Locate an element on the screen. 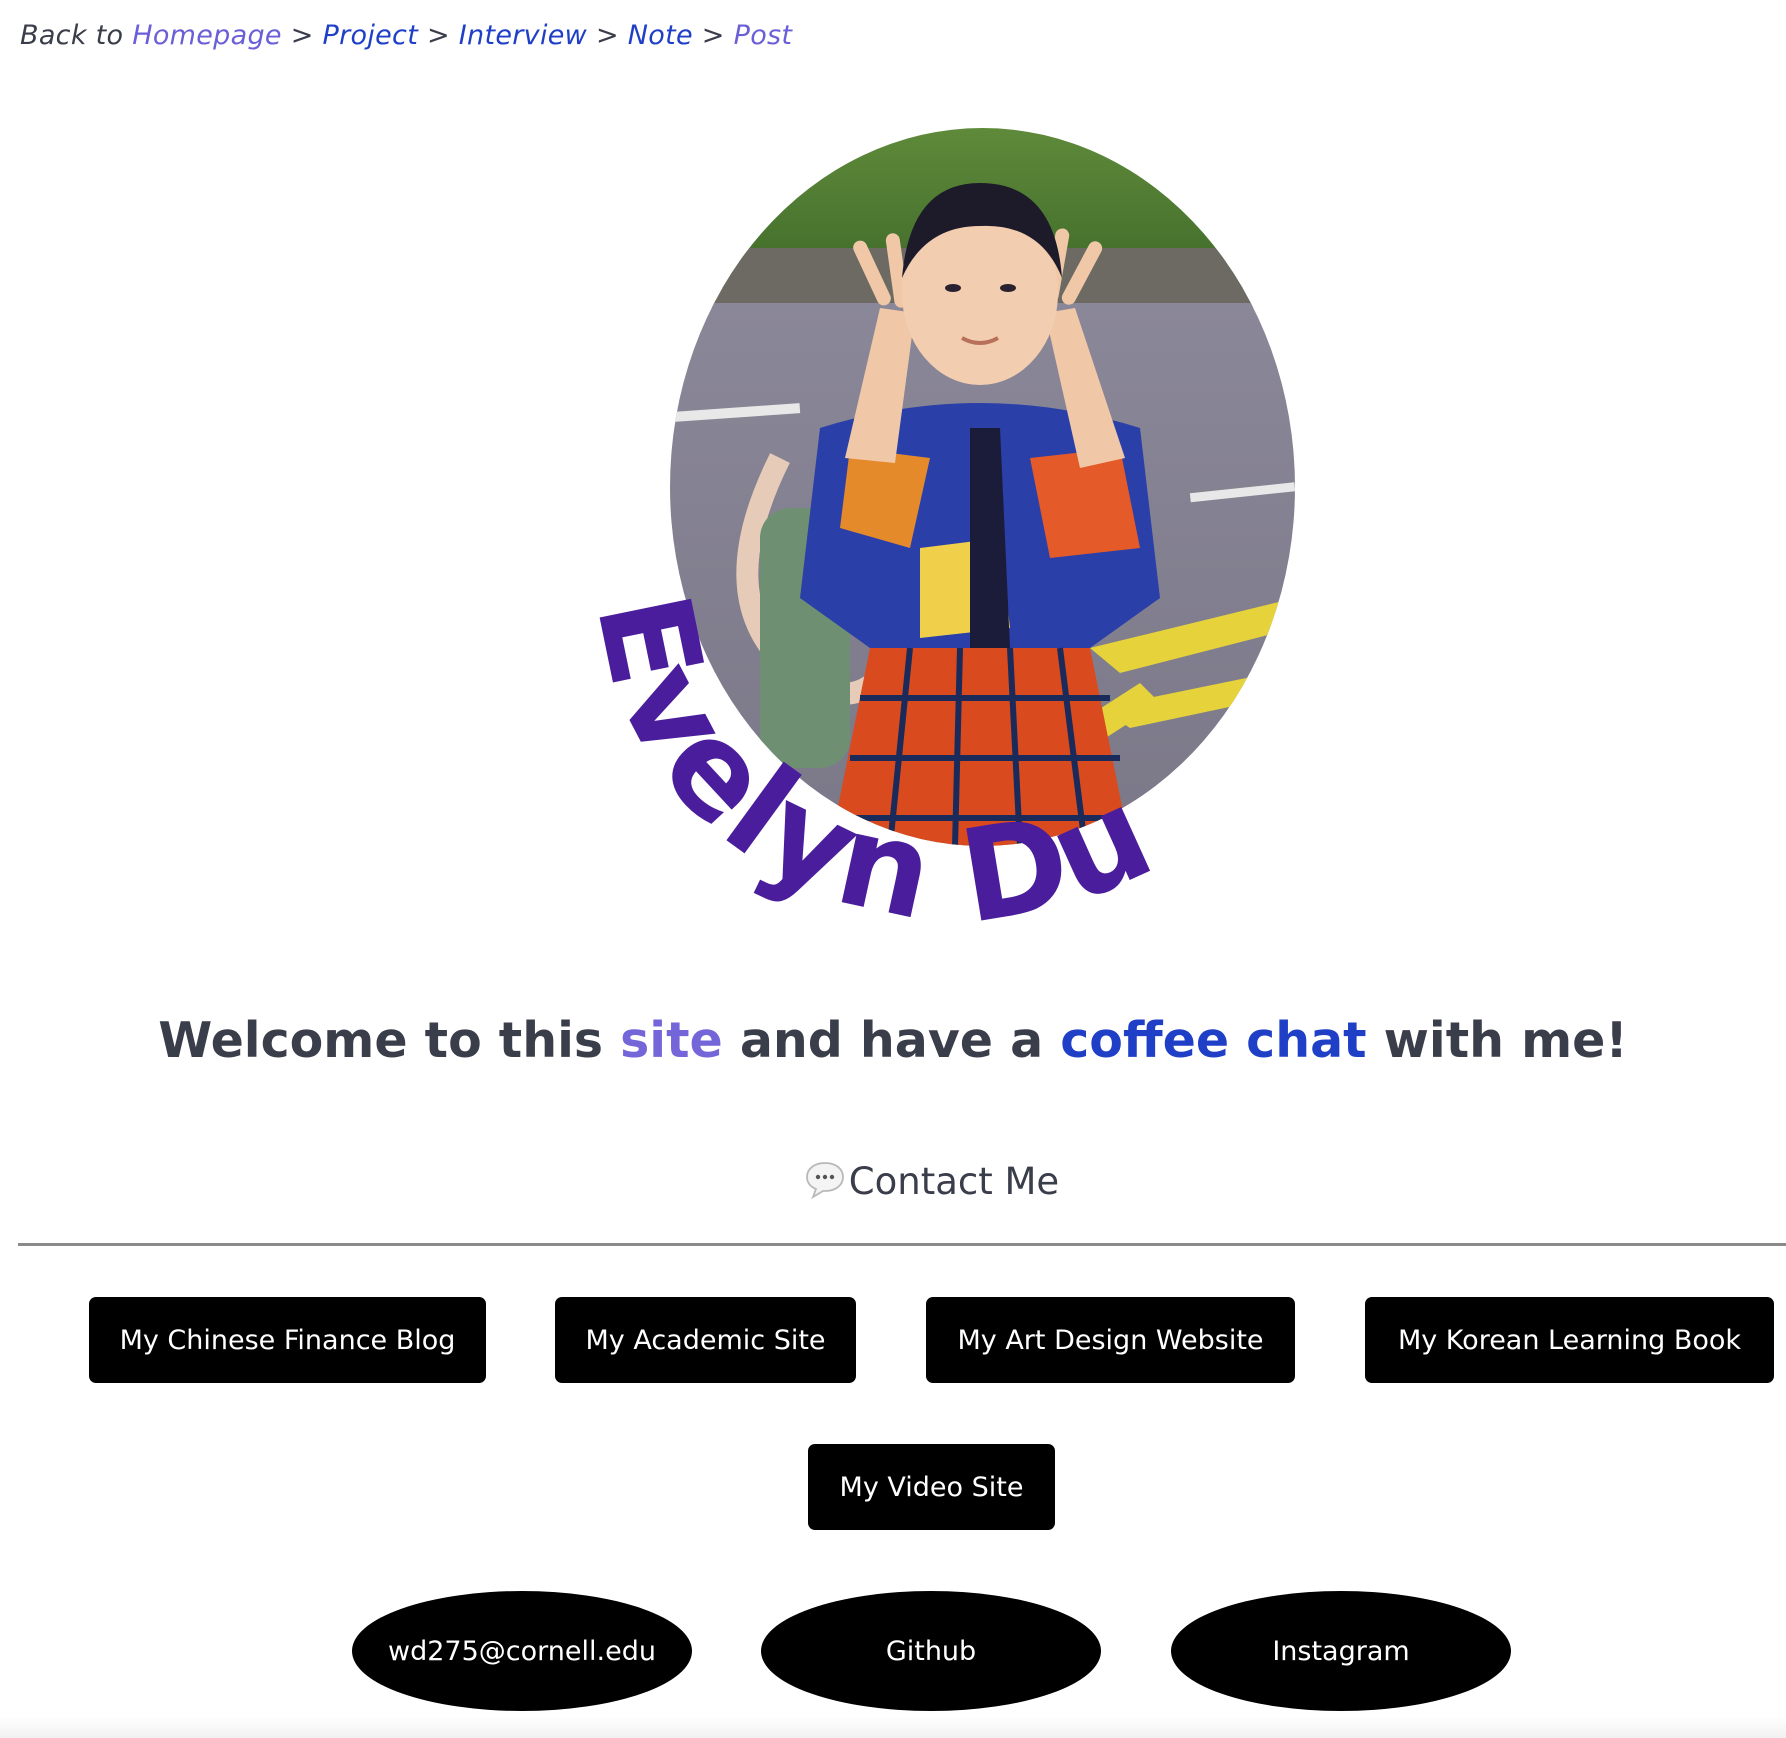 The height and width of the screenshot is (1738, 1786). breadcrumb-link-project: Project is located at coordinates (371, 35).